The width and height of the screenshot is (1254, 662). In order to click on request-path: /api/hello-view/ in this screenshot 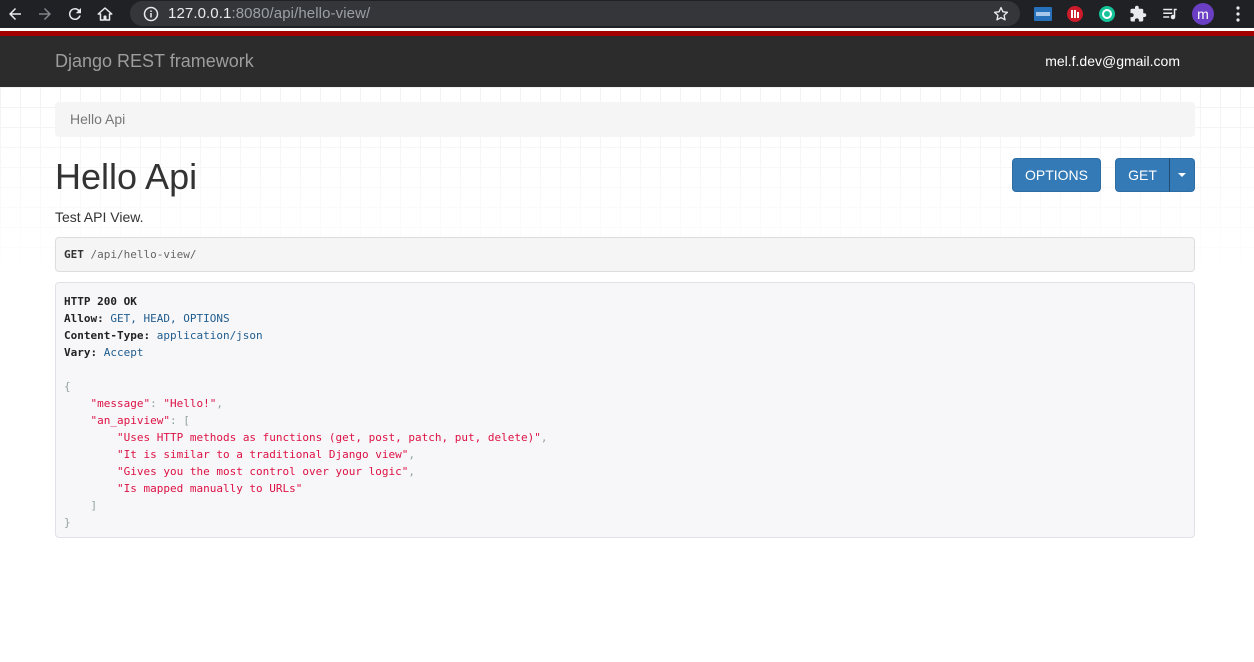, I will do `click(140, 254)`.